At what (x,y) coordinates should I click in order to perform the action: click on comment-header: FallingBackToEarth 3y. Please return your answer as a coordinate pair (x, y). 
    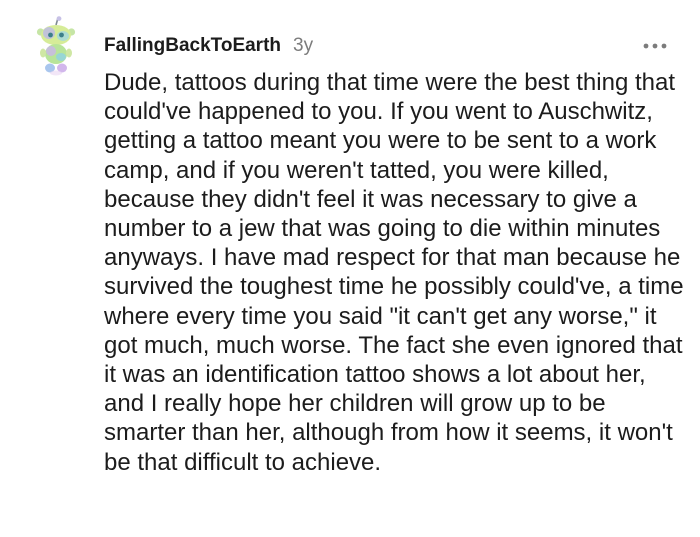
    Looking at the image, I should click on (208, 46).